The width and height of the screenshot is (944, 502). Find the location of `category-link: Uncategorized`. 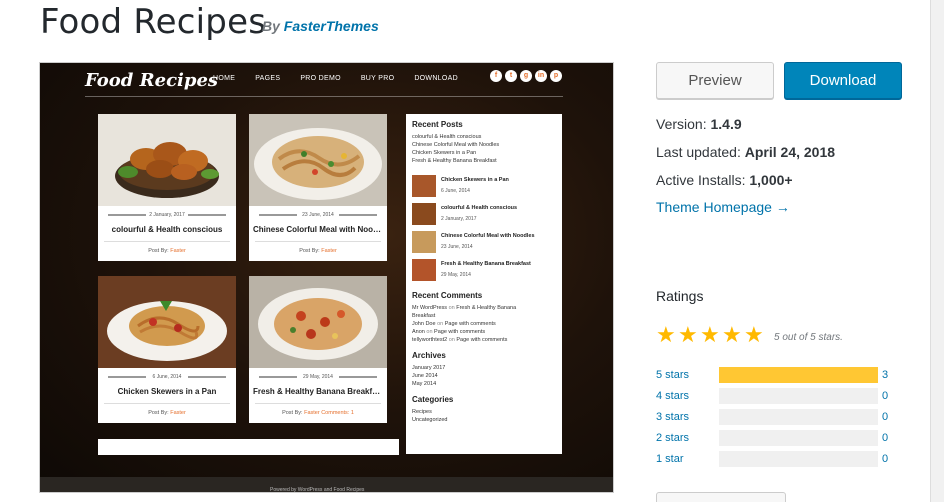

category-link: Uncategorized is located at coordinates (430, 420).